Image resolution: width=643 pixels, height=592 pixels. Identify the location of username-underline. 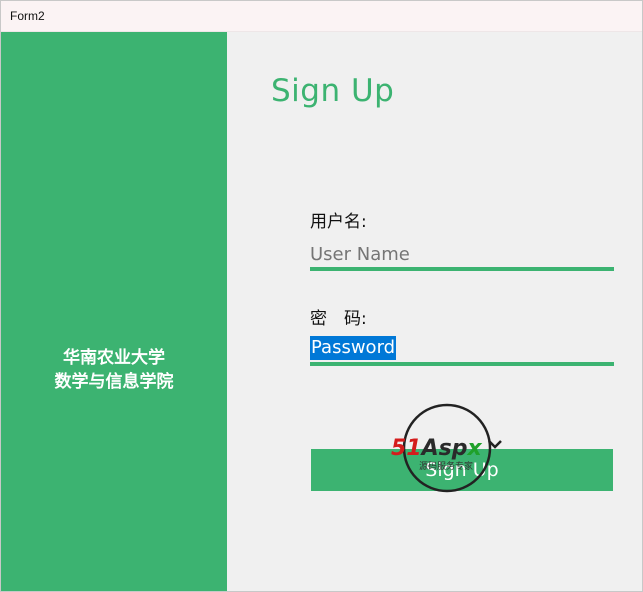
(462, 269).